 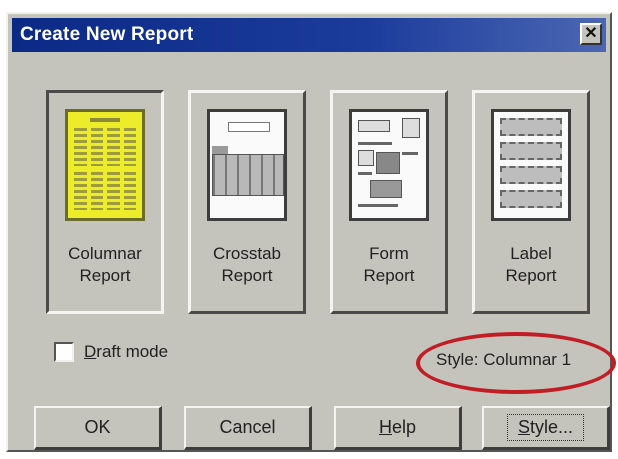 What do you see at coordinates (105, 264) in the screenshot?
I see `columnar-report-label: Columnar Report` at bounding box center [105, 264].